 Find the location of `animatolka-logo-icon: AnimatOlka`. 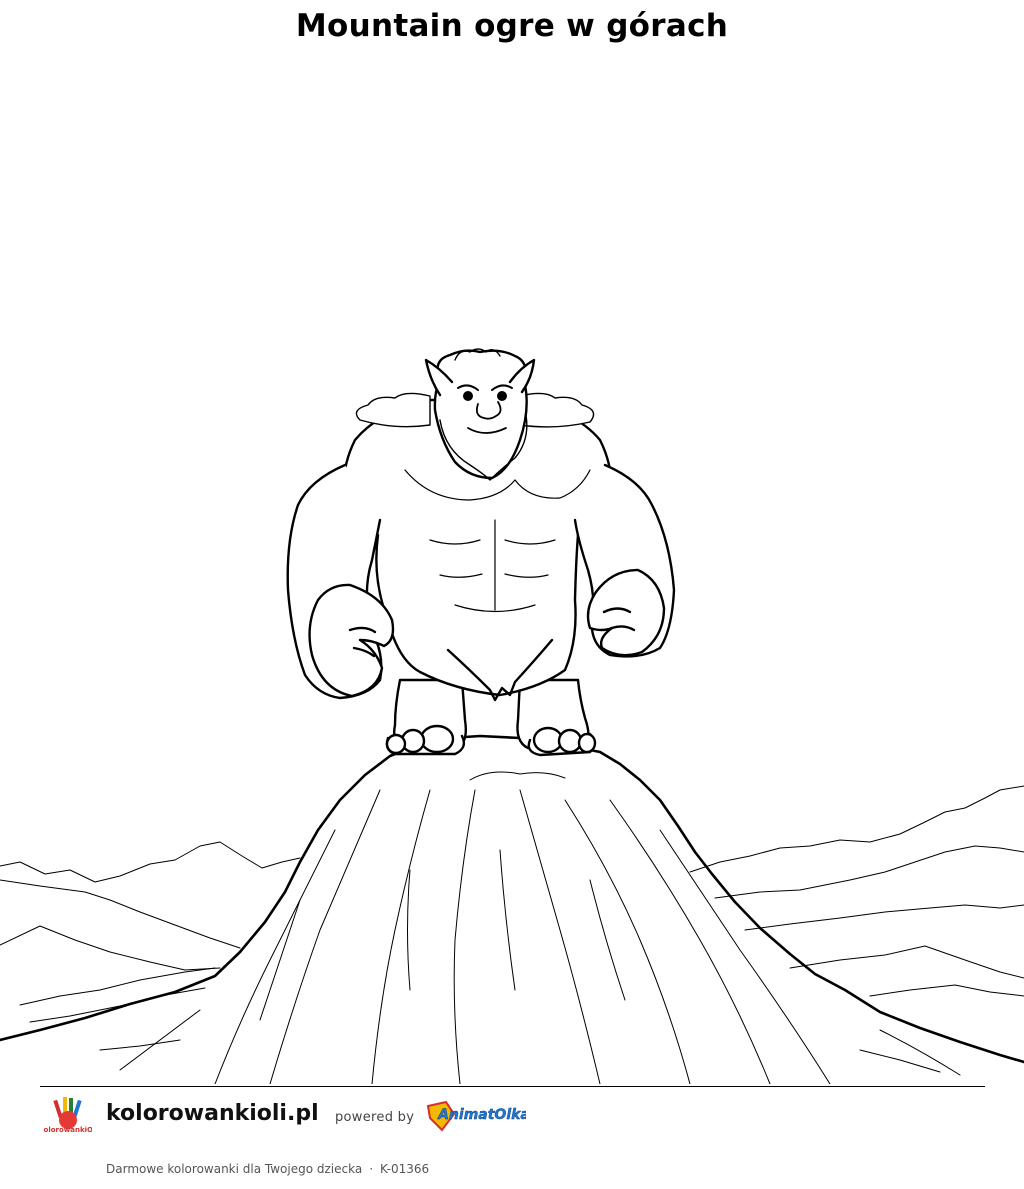

animatolka-logo-icon: AnimatOlka is located at coordinates (475, 1115).